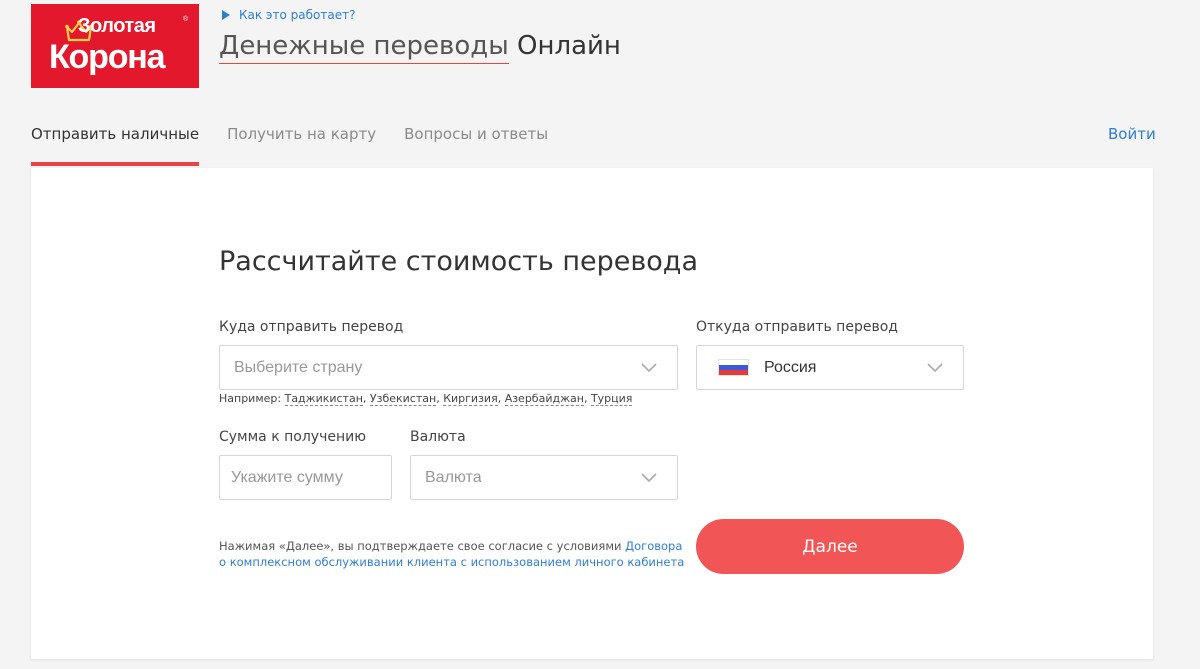 This screenshot has width=1200, height=669. I want to click on currency-value: Валюта, so click(453, 477).